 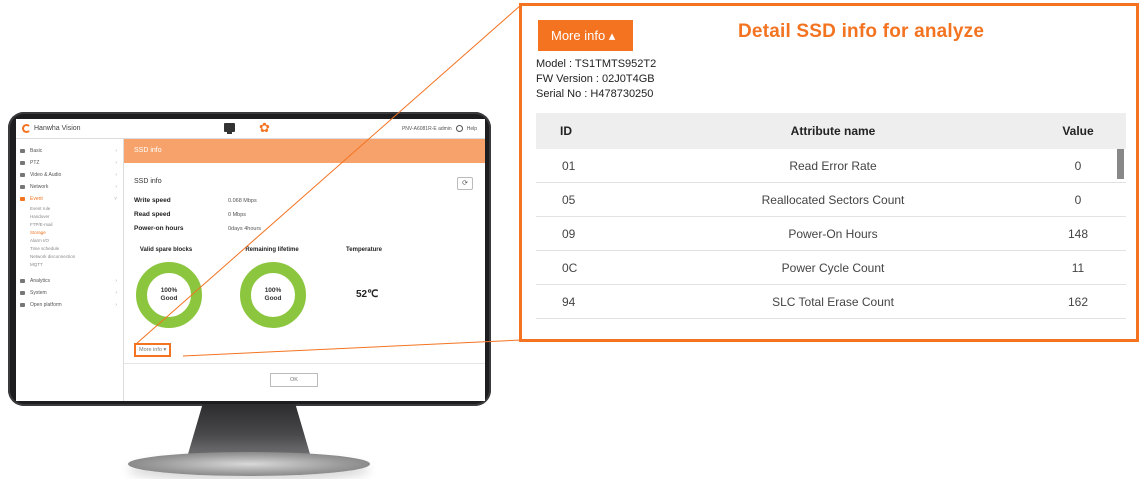 What do you see at coordinates (294, 380) in the screenshot?
I see `ok-button: OK` at bounding box center [294, 380].